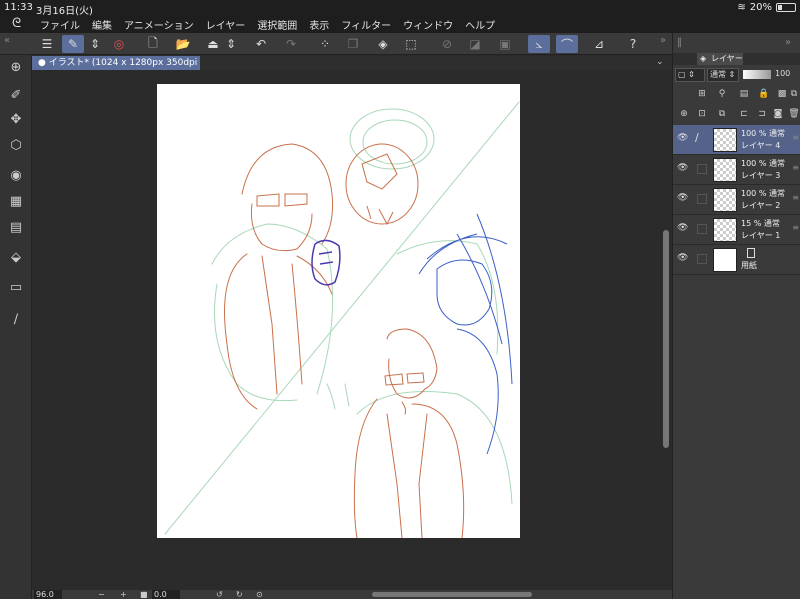  I want to click on vertical-scrollbar, so click(666, 339).